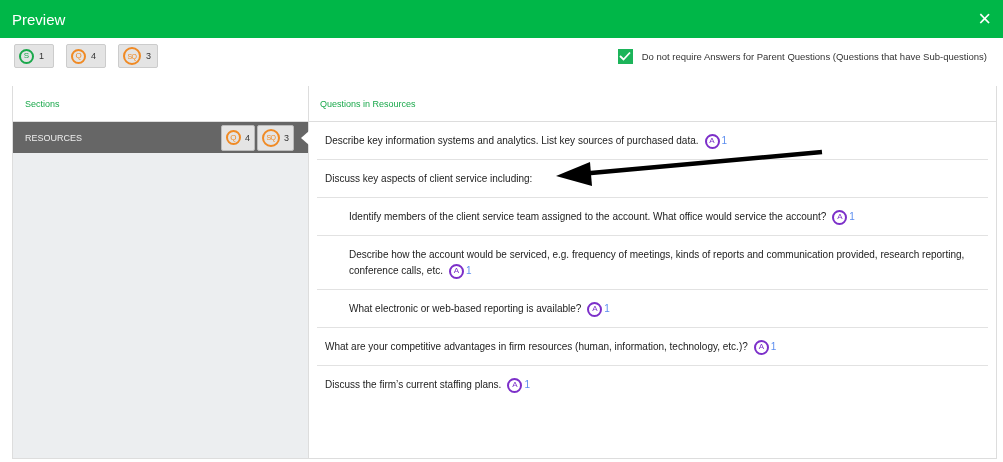 The height and width of the screenshot is (462, 1003). Describe the element at coordinates (602, 216) in the screenshot. I see `question-text: Identify members of the client service team assigned to the account. What office would service the account? A 1` at that location.